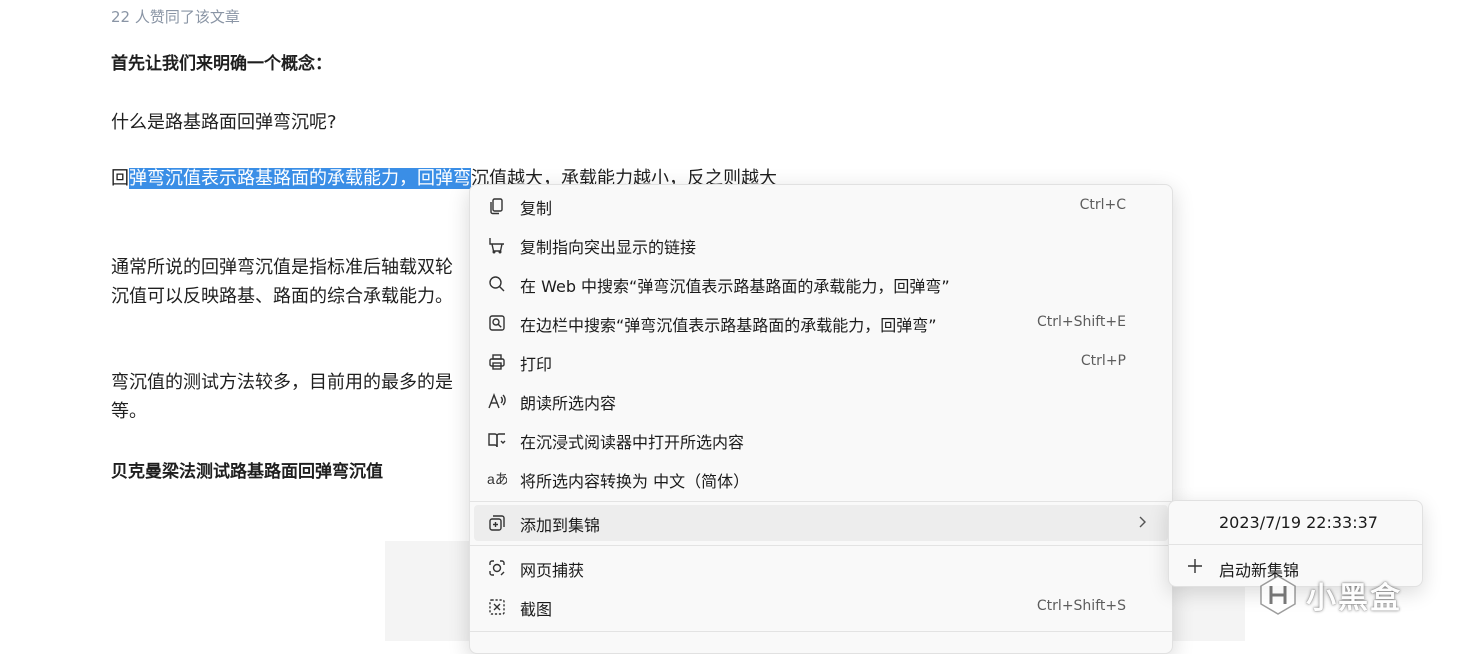 The width and height of the screenshot is (1471, 654). I want to click on submenu-separator, so click(1295, 544).